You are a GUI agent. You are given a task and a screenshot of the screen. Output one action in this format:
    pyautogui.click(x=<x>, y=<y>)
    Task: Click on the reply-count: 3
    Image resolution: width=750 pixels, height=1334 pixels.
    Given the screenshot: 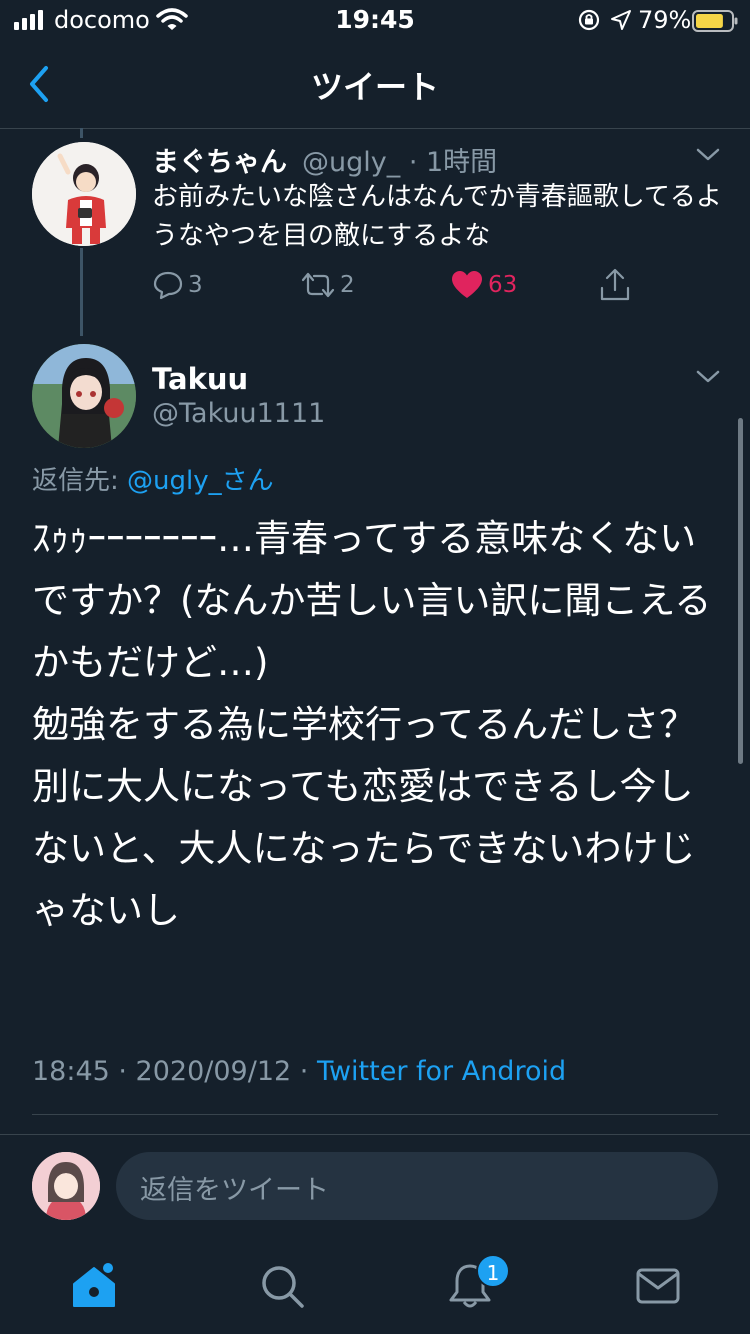 What is the action you would take?
    pyautogui.click(x=195, y=285)
    